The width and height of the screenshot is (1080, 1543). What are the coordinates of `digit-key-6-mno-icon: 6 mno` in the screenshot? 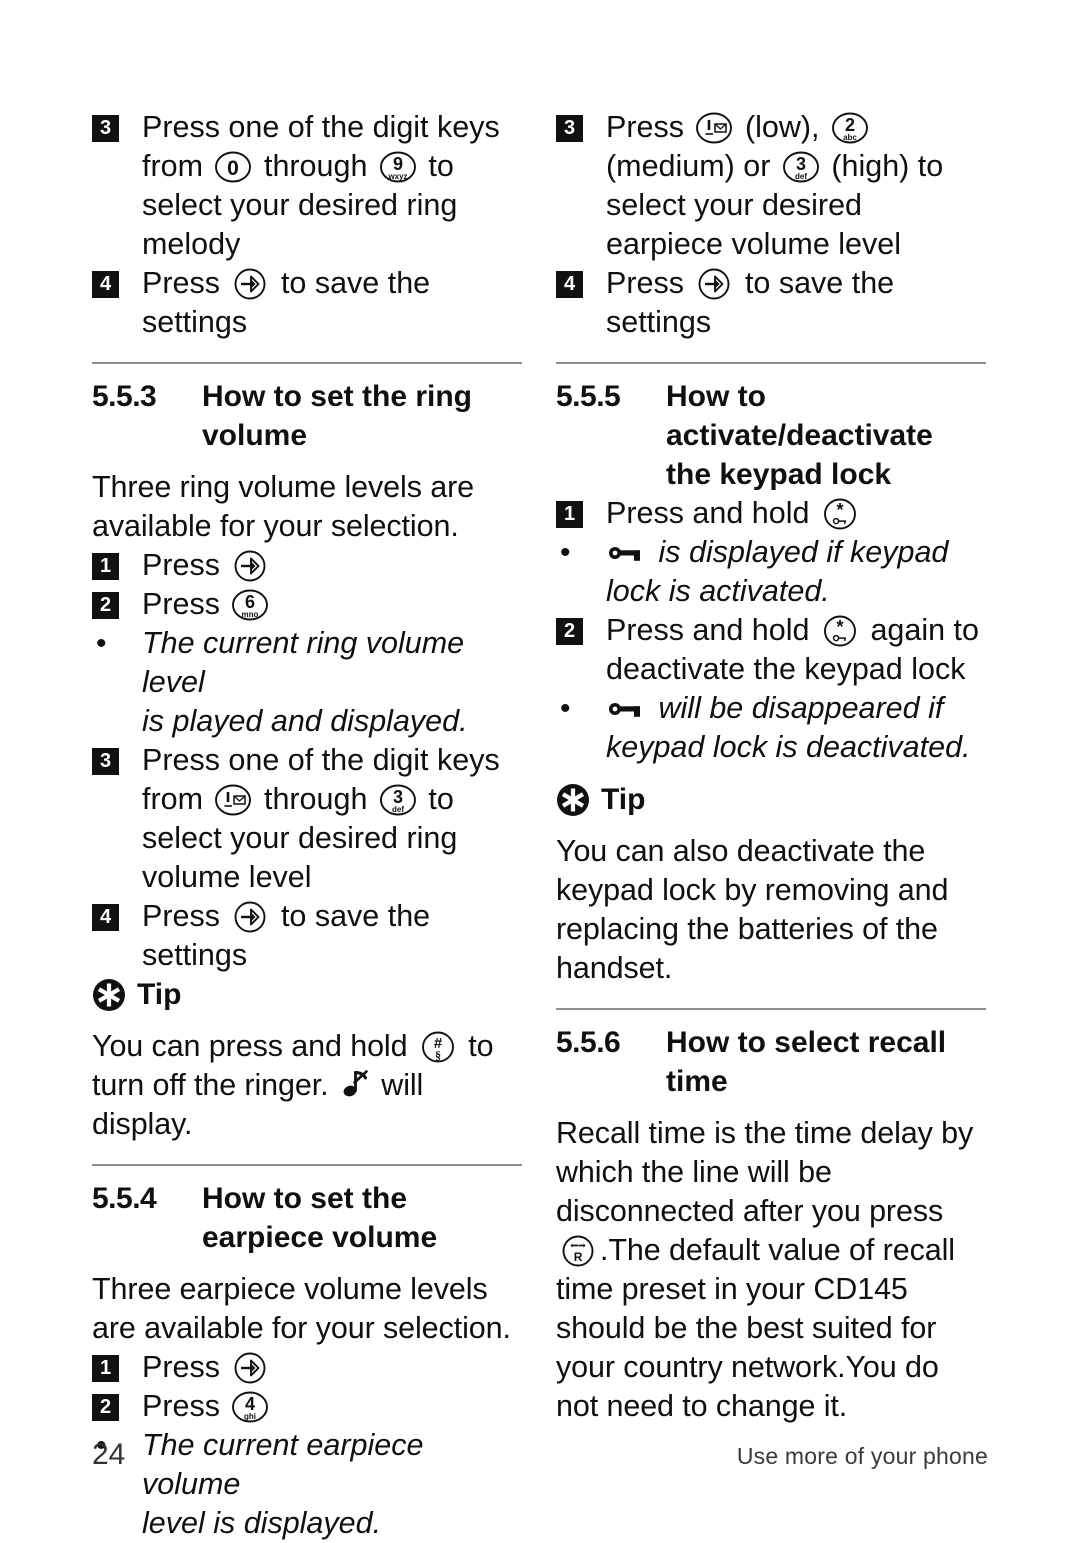 It's located at (250, 605).